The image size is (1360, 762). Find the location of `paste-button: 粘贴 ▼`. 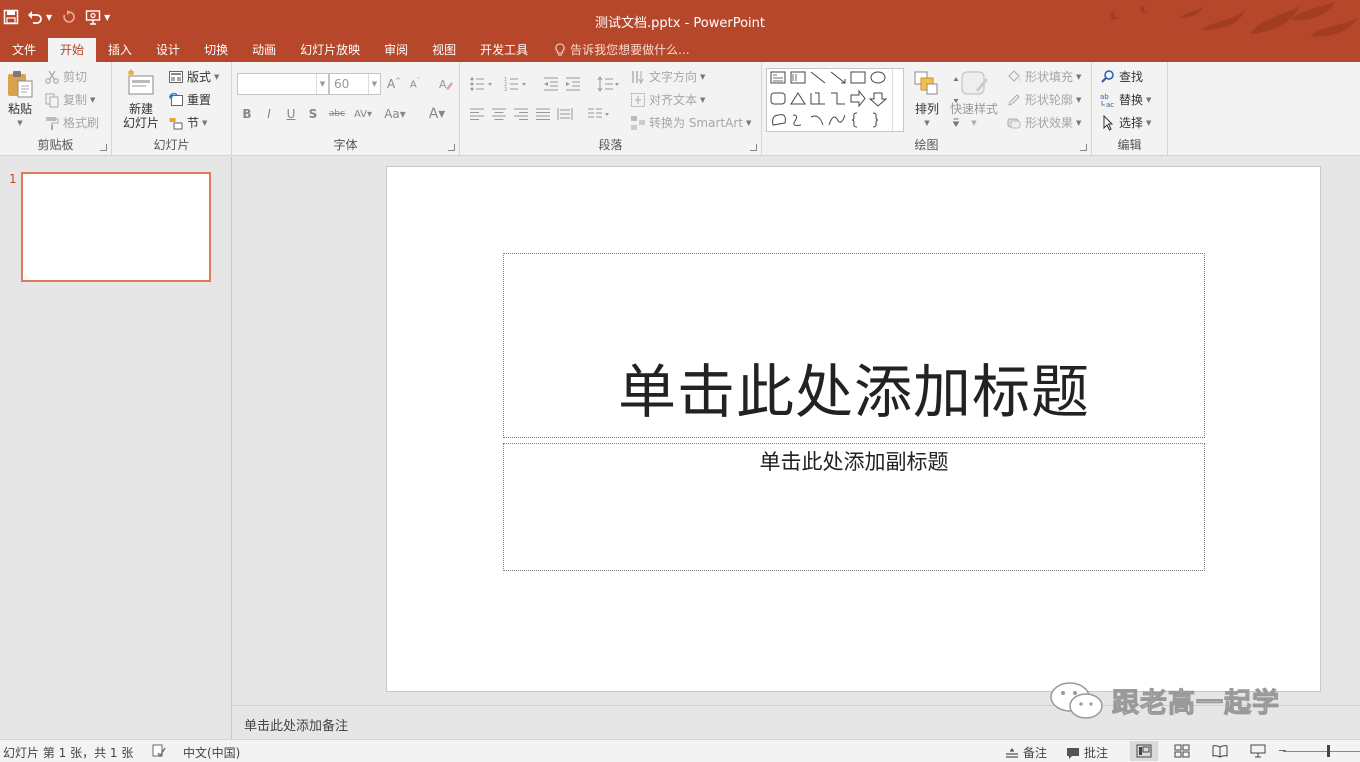

paste-button: 粘贴 ▼ is located at coordinates (20, 99).